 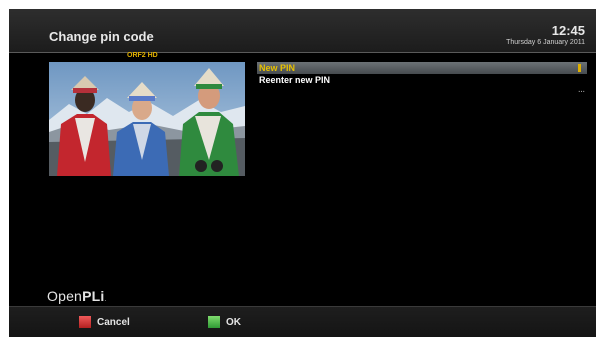 What do you see at coordinates (579, 68) in the screenshot?
I see `text-cursor-icon` at bounding box center [579, 68].